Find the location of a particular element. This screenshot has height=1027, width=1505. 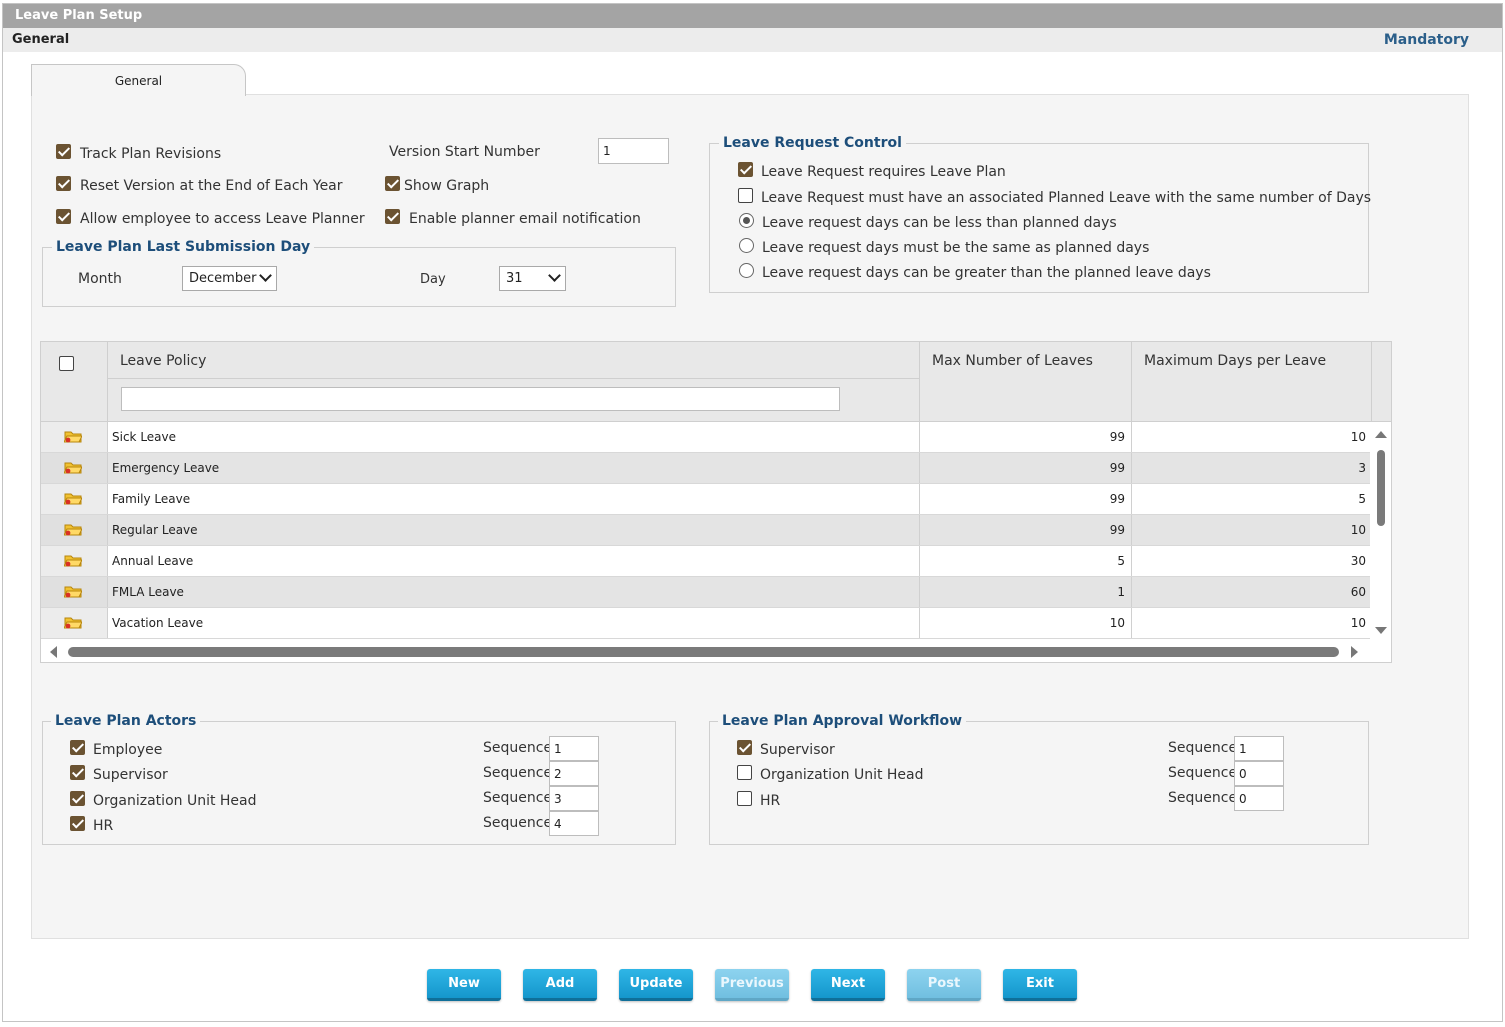

reset-version-label: Reset Version at the End of Each Year is located at coordinates (211, 186).